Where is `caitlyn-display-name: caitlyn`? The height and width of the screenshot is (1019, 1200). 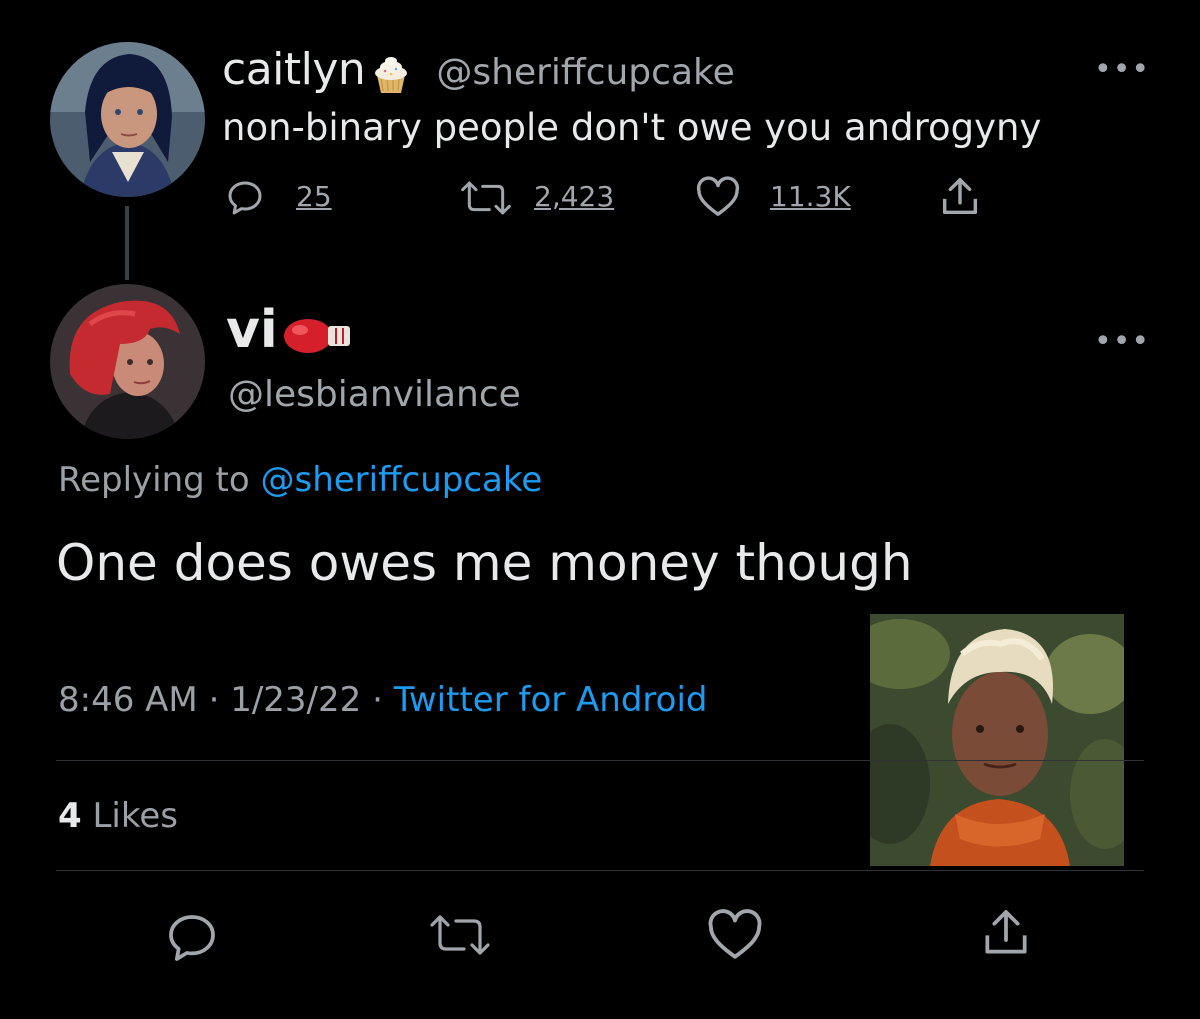
caitlyn-display-name: caitlyn is located at coordinates (294, 69).